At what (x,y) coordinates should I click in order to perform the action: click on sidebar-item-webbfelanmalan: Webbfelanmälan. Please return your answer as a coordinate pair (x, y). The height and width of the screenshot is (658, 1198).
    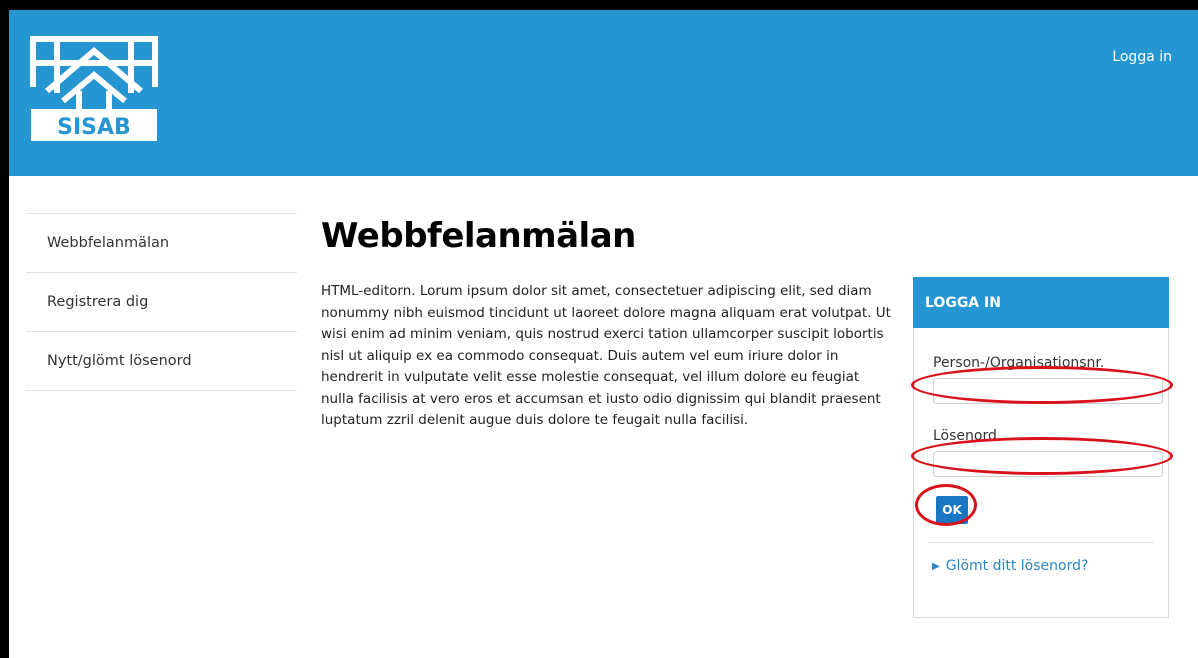
    Looking at the image, I should click on (161, 242).